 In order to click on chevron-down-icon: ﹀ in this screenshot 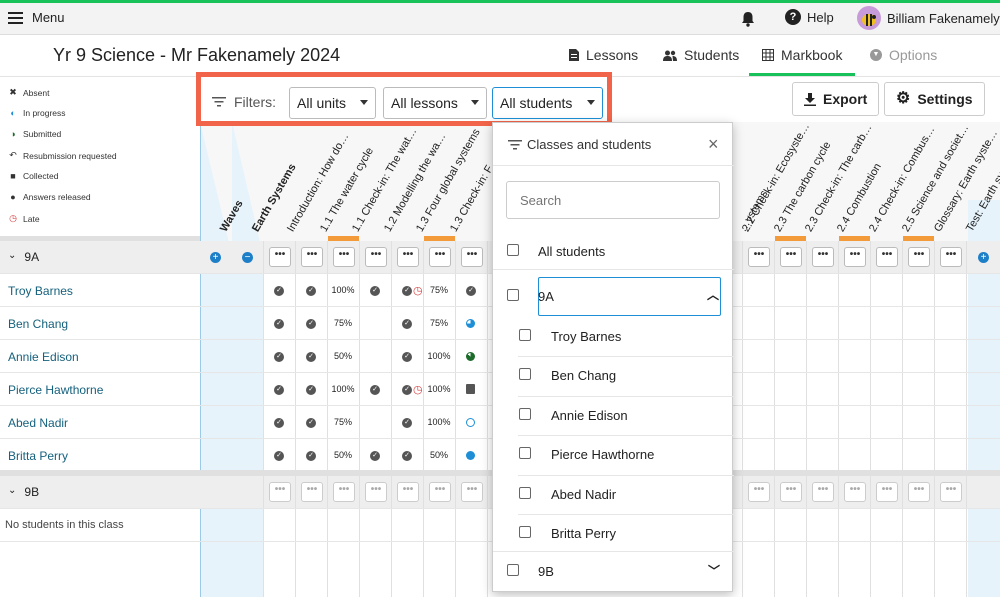, I will do `click(714, 570)`.